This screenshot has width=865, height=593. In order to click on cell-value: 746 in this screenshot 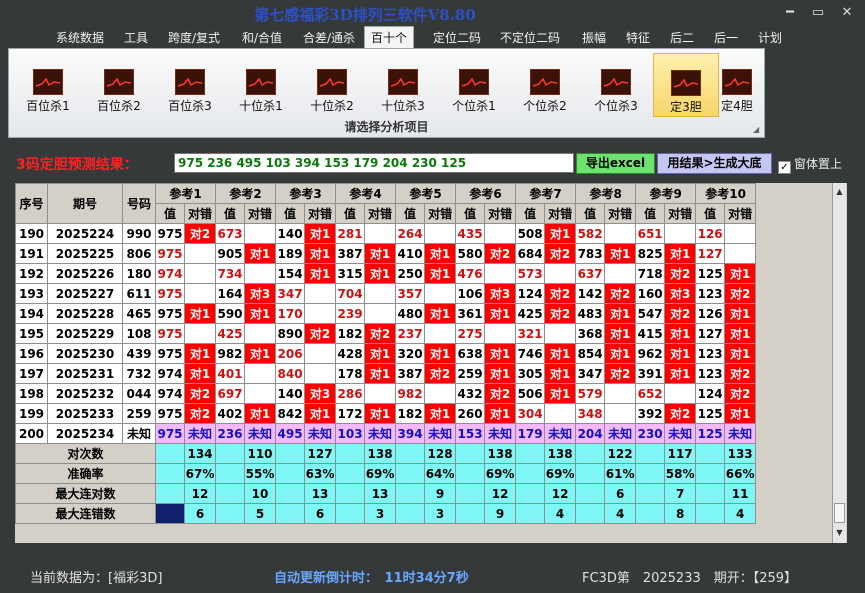, I will do `click(530, 353)`.